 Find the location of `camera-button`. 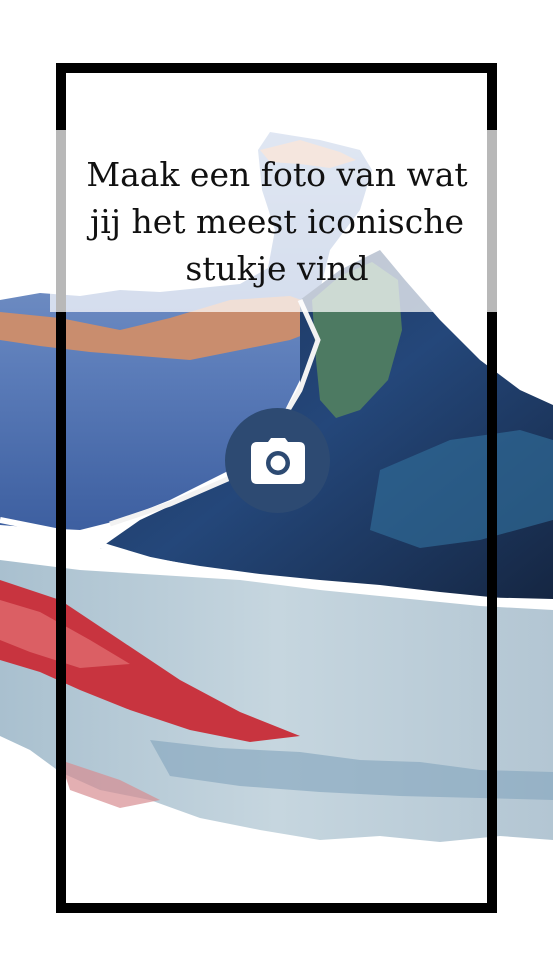

camera-button is located at coordinates (277, 460).